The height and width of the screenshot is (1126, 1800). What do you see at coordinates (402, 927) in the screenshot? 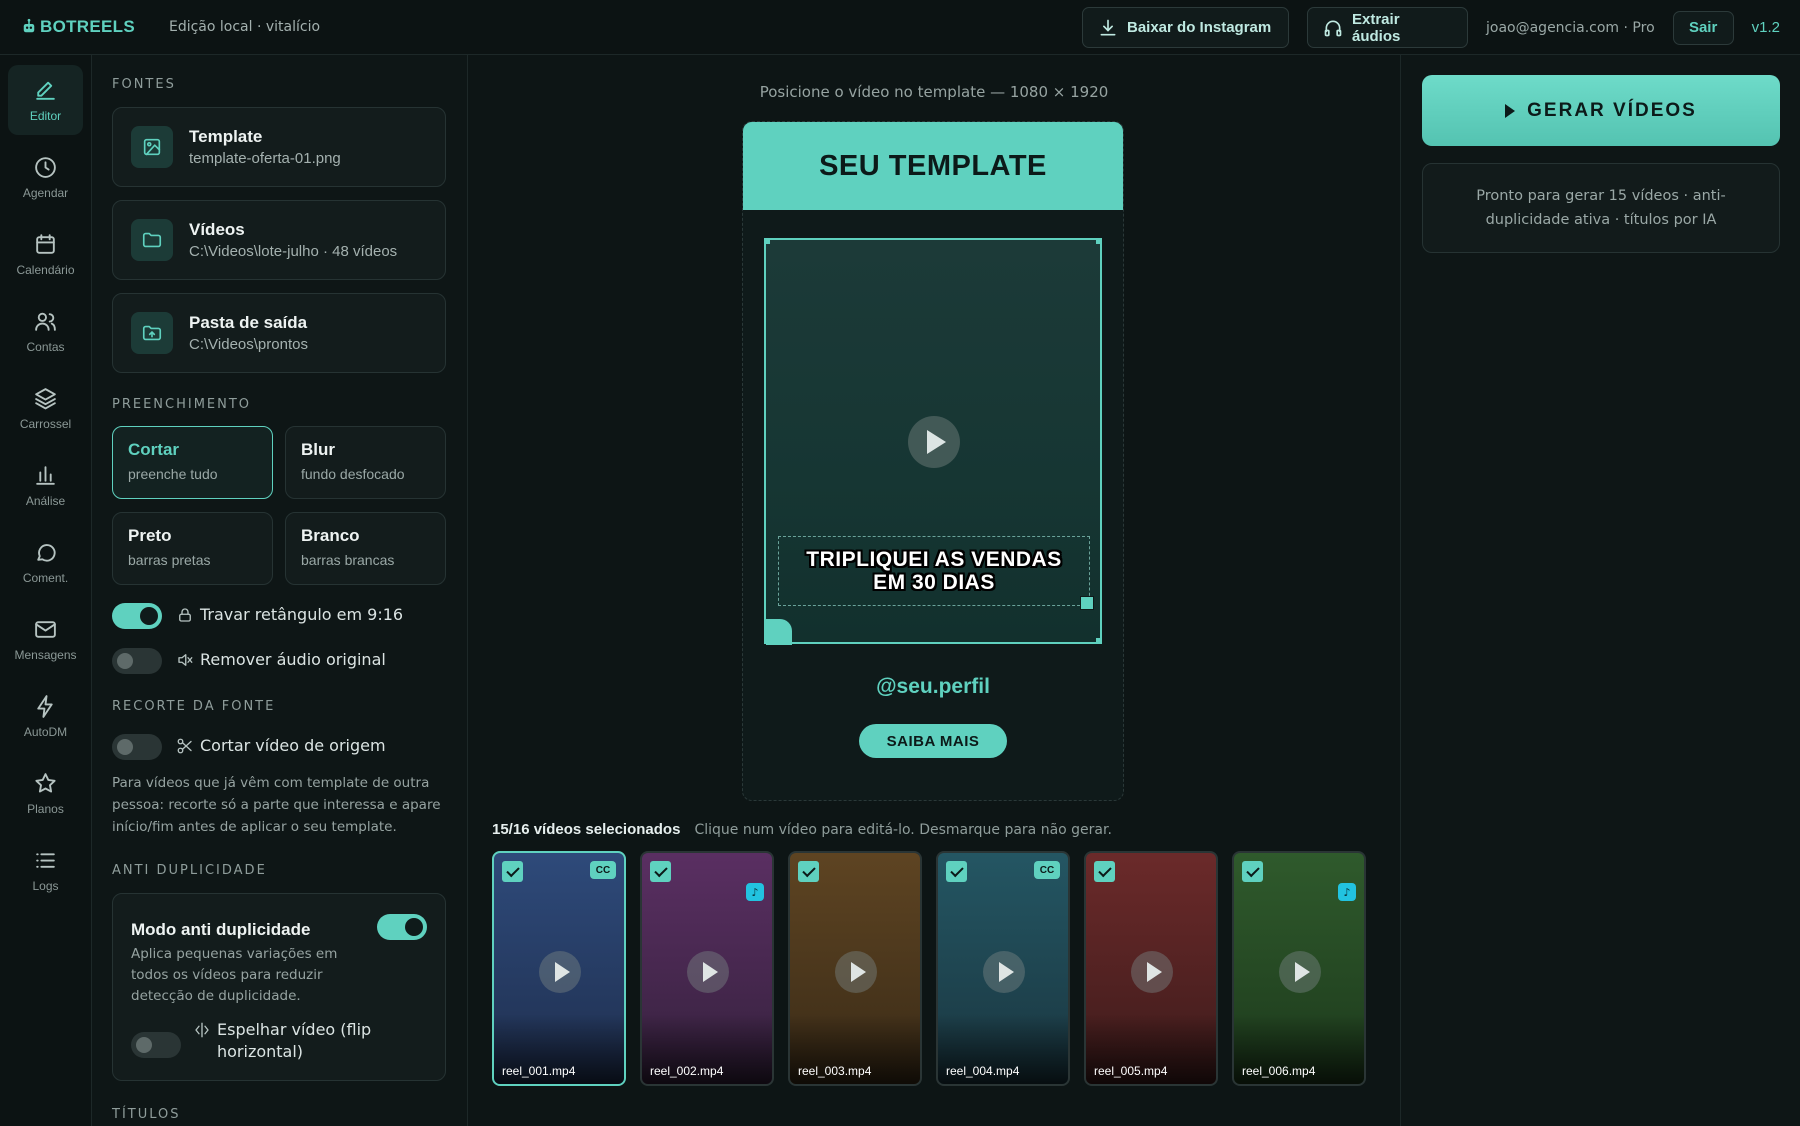
I see `anti-dup-toggle` at bounding box center [402, 927].